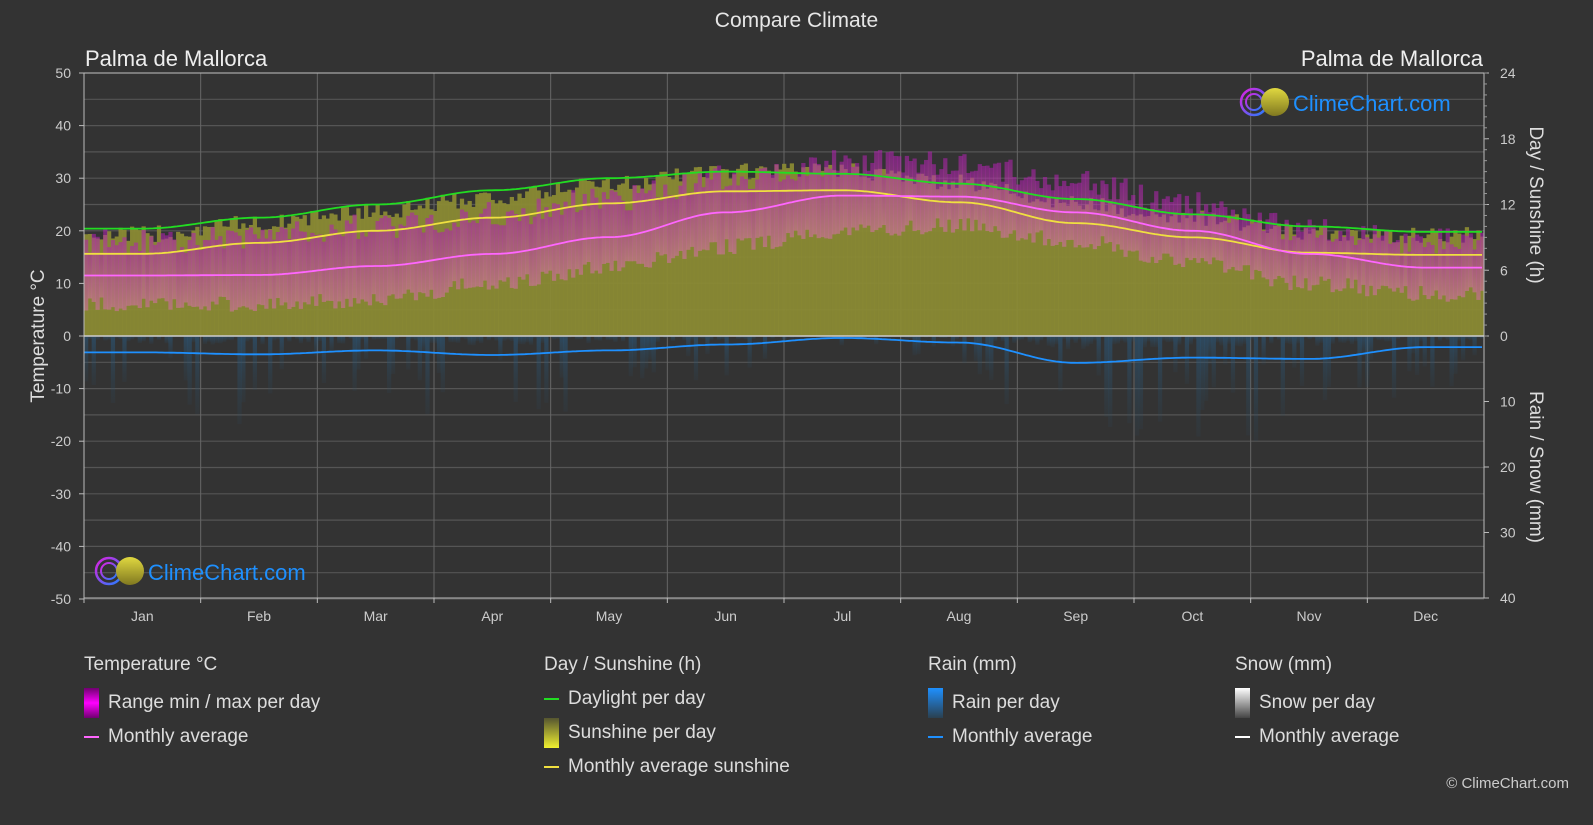 The image size is (1593, 825). Describe the element at coordinates (200, 571) in the screenshot. I see `climechart-logo-bottom: ClimeChart.com` at that location.